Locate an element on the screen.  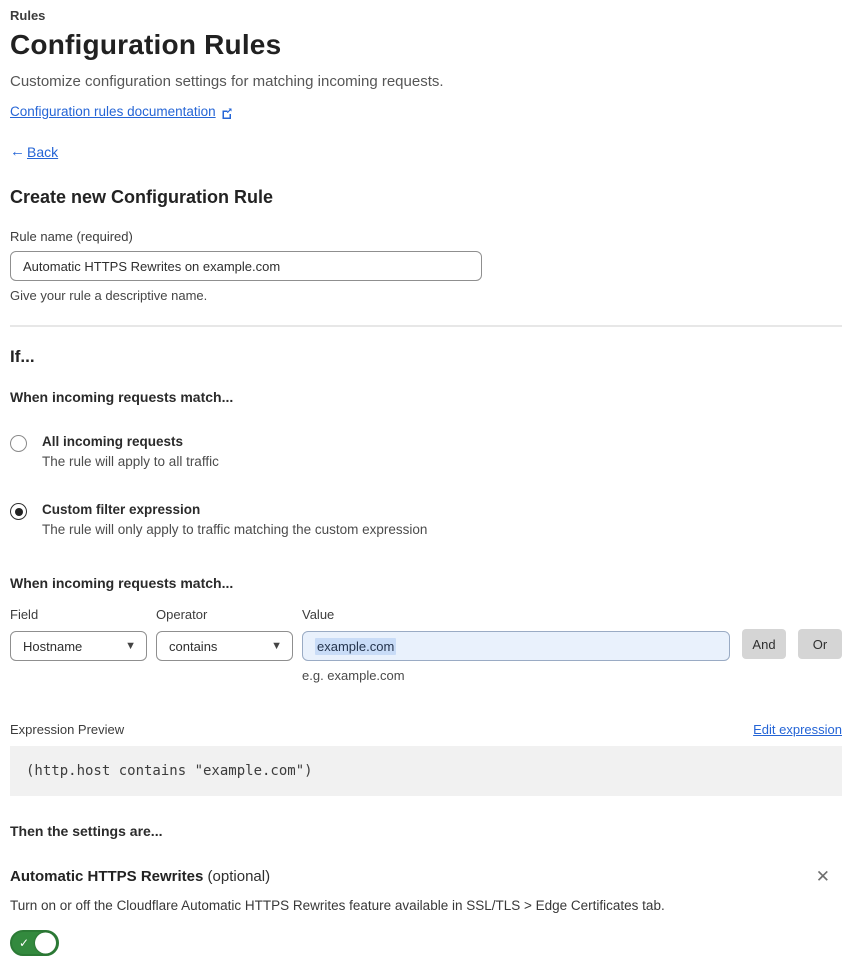
page-title: Configuration Rules is located at coordinates (146, 44).